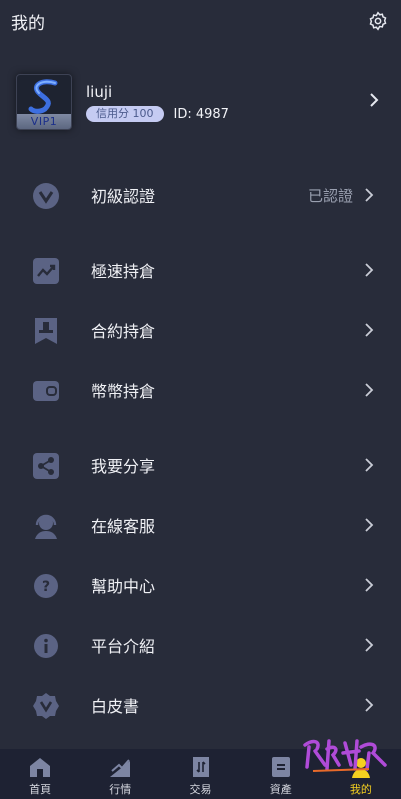  What do you see at coordinates (115, 706) in the screenshot?
I see `menu-item-label: 白皮書` at bounding box center [115, 706].